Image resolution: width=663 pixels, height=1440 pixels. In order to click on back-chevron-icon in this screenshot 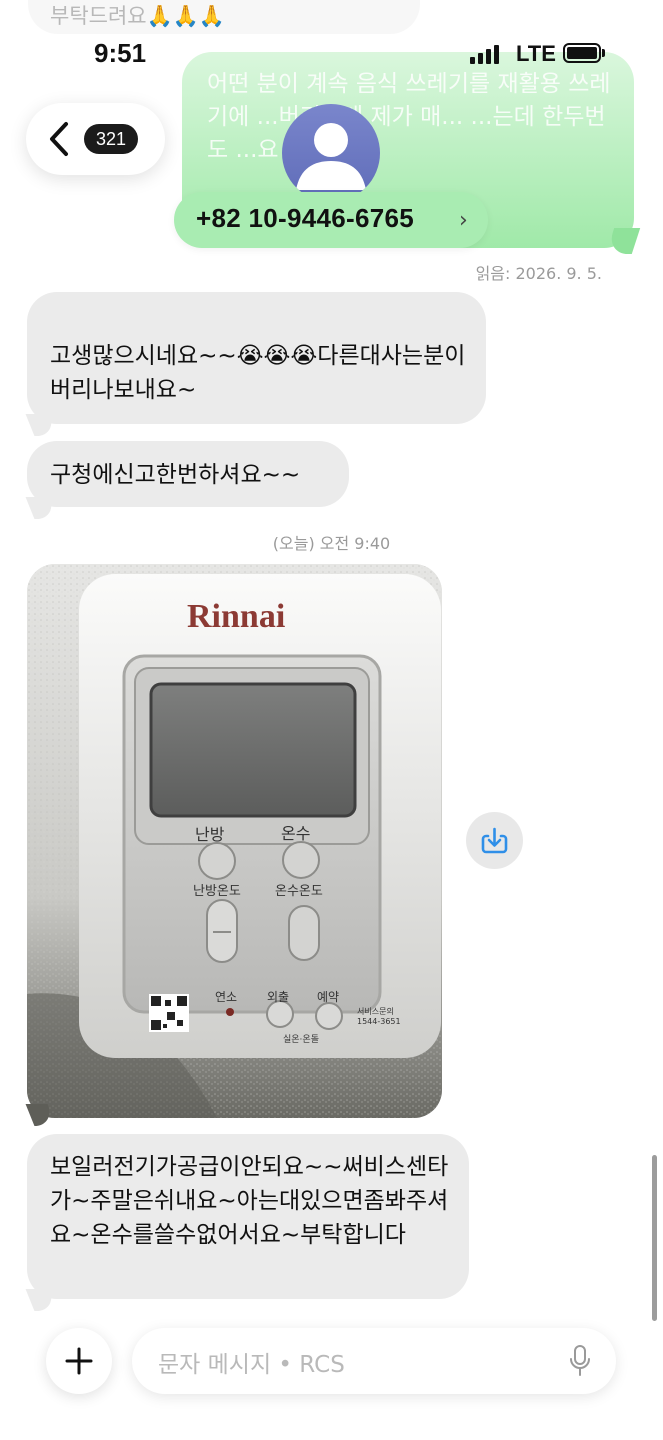, I will do `click(59, 139)`.